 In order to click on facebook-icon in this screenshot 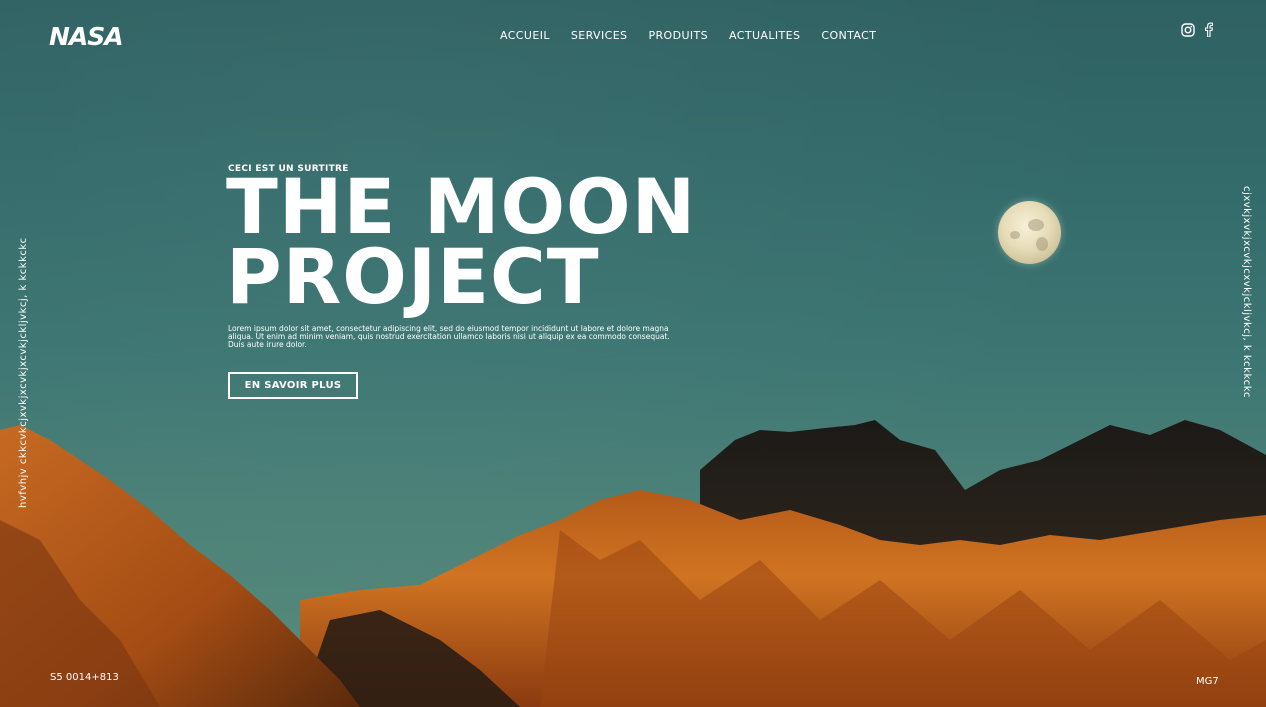, I will do `click(1208, 32)`.